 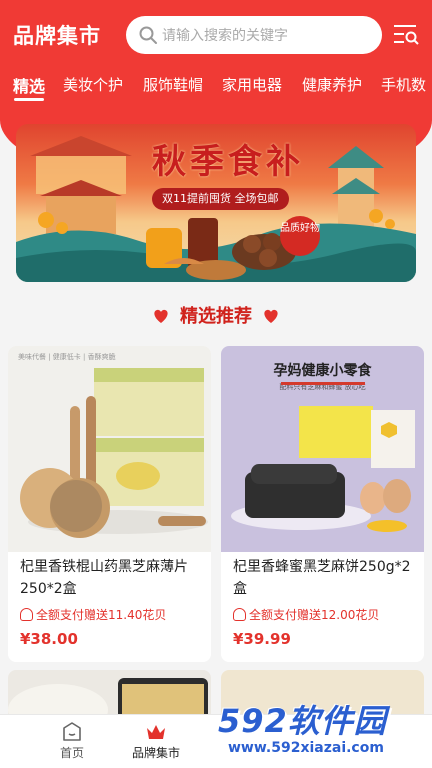 What do you see at coordinates (148, 35) in the screenshot?
I see `search-icon` at bounding box center [148, 35].